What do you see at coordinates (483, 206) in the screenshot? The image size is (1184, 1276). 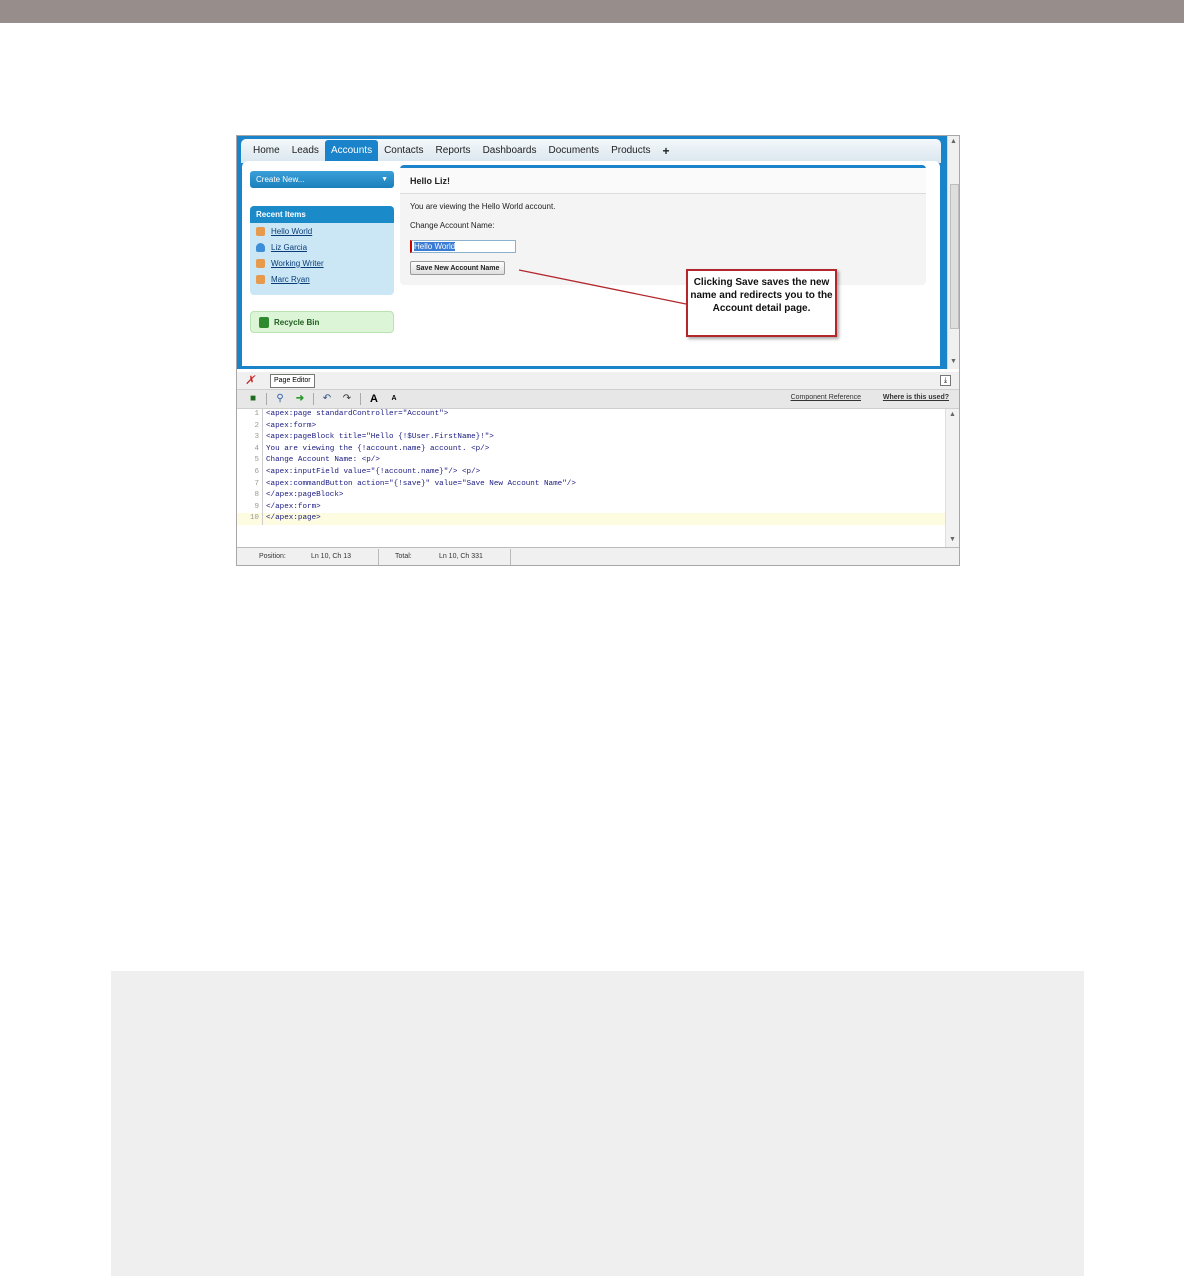 I see `viewing-text: You are viewing the Hello World account.` at bounding box center [483, 206].